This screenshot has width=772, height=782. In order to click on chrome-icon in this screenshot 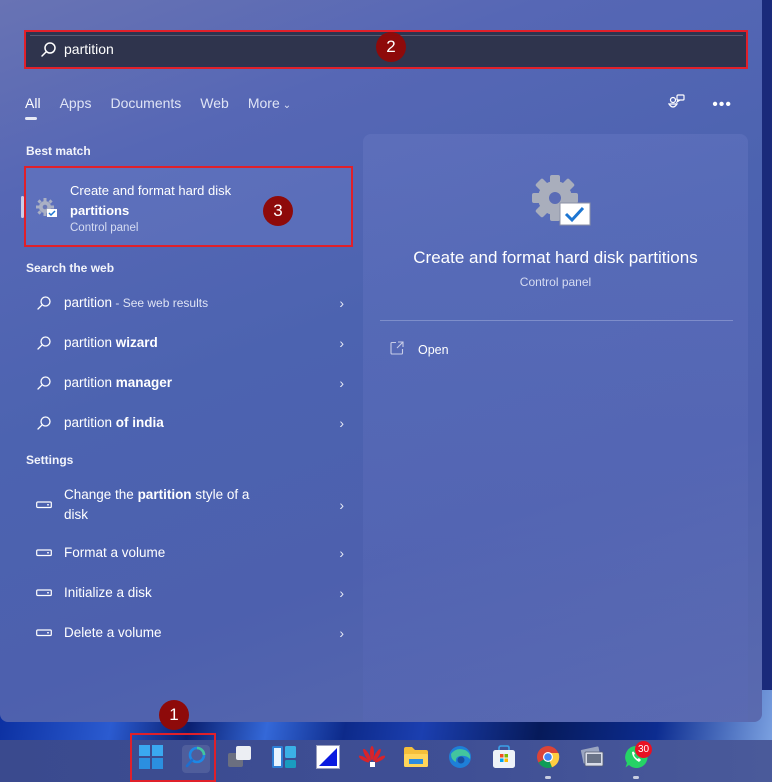, I will do `click(548, 759)`.